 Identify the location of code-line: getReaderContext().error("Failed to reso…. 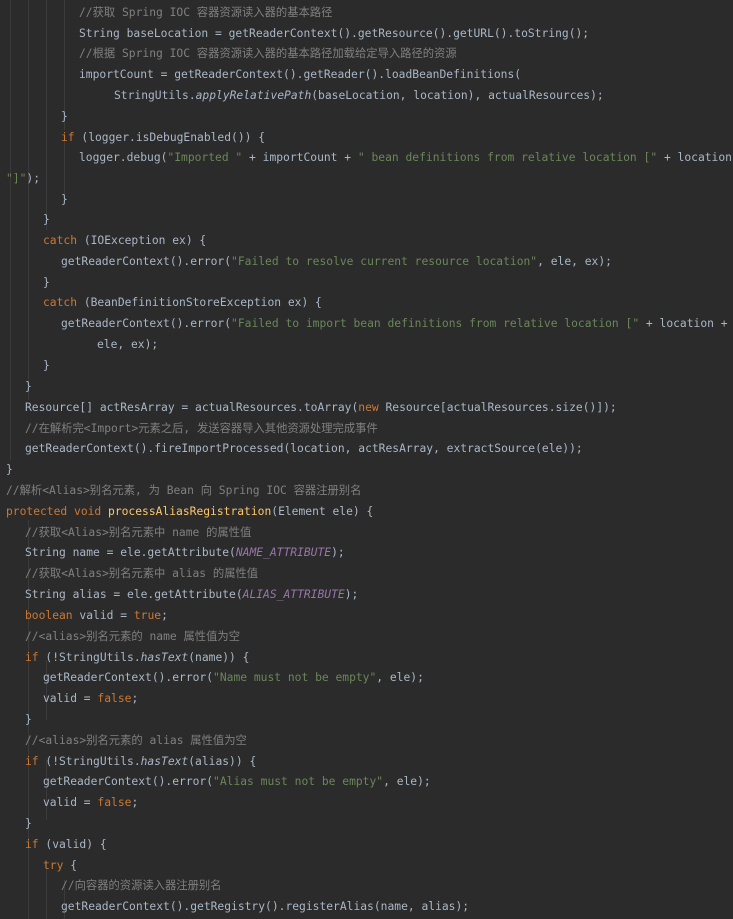
(336, 261).